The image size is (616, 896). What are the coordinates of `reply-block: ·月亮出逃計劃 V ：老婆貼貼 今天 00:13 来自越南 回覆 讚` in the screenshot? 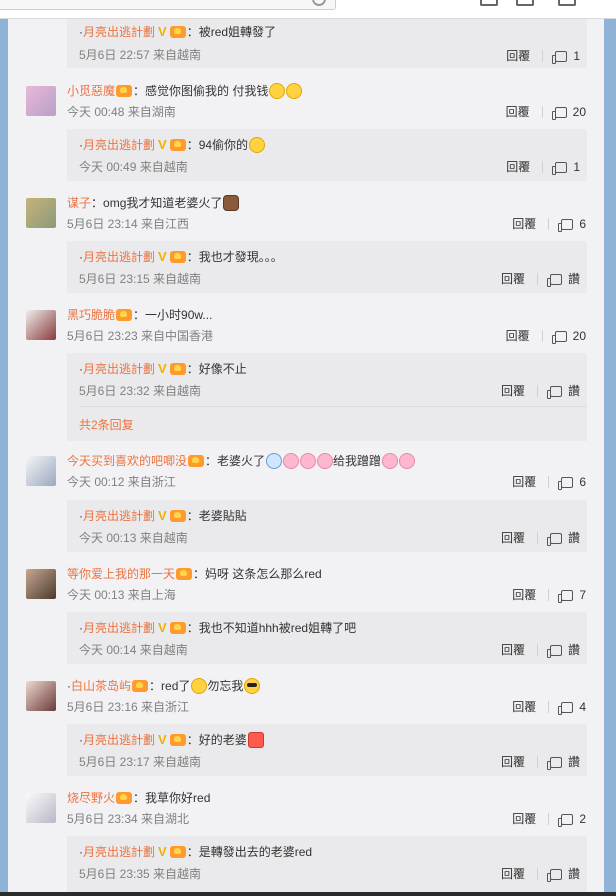 It's located at (327, 526).